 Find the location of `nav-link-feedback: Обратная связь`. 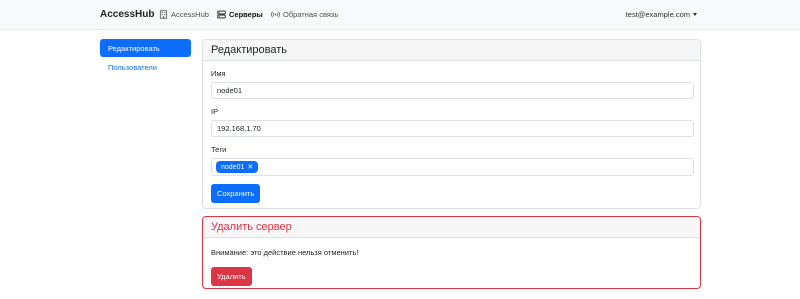

nav-link-feedback: Обратная связь is located at coordinates (304, 14).